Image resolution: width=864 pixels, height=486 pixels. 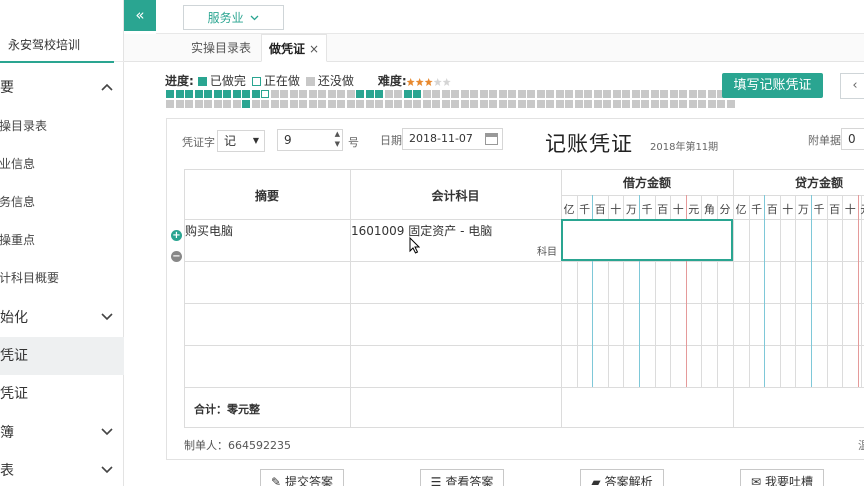 What do you see at coordinates (622, 477) in the screenshot?
I see `answer-analysis-button: ▰ 答案解析` at bounding box center [622, 477].